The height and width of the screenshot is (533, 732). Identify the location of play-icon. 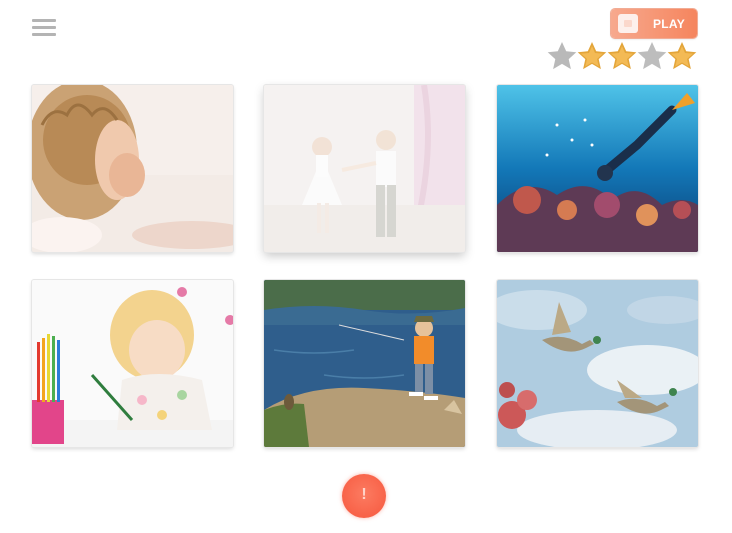
(628, 23).